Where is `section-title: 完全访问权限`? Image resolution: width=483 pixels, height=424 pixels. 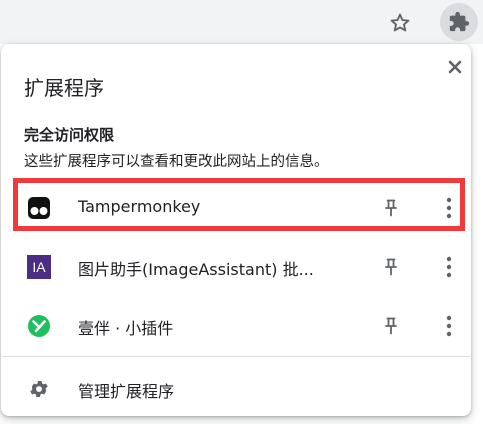
section-title: 完全访问权限 is located at coordinates (69, 135).